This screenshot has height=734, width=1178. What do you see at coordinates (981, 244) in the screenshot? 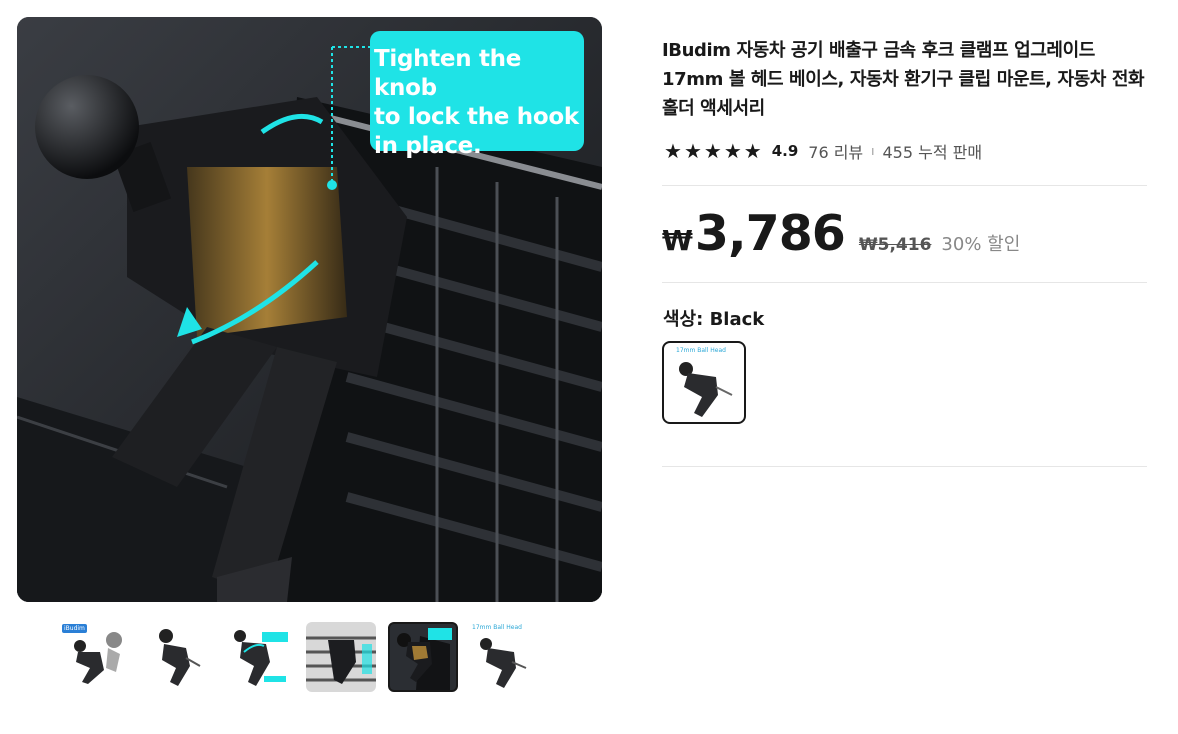
I see `discount-label: 30% 할인` at bounding box center [981, 244].